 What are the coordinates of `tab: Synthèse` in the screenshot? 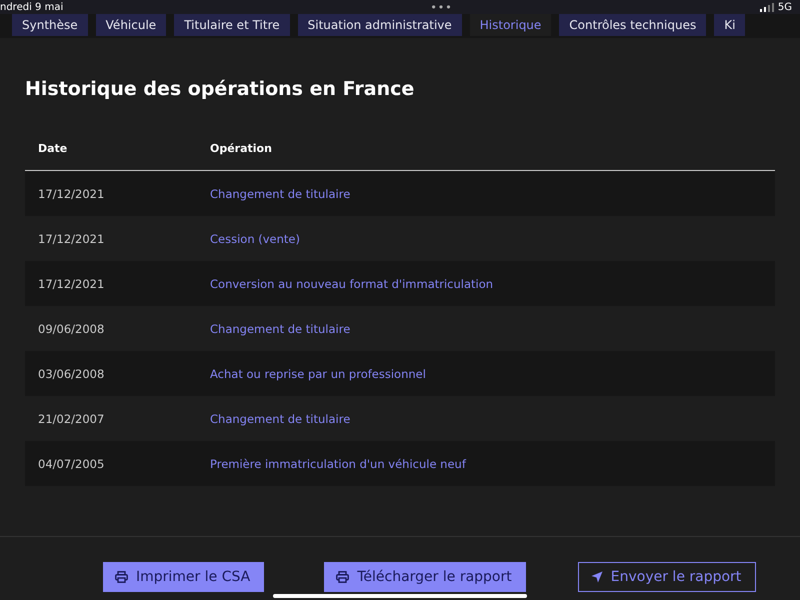 It's located at (50, 25).